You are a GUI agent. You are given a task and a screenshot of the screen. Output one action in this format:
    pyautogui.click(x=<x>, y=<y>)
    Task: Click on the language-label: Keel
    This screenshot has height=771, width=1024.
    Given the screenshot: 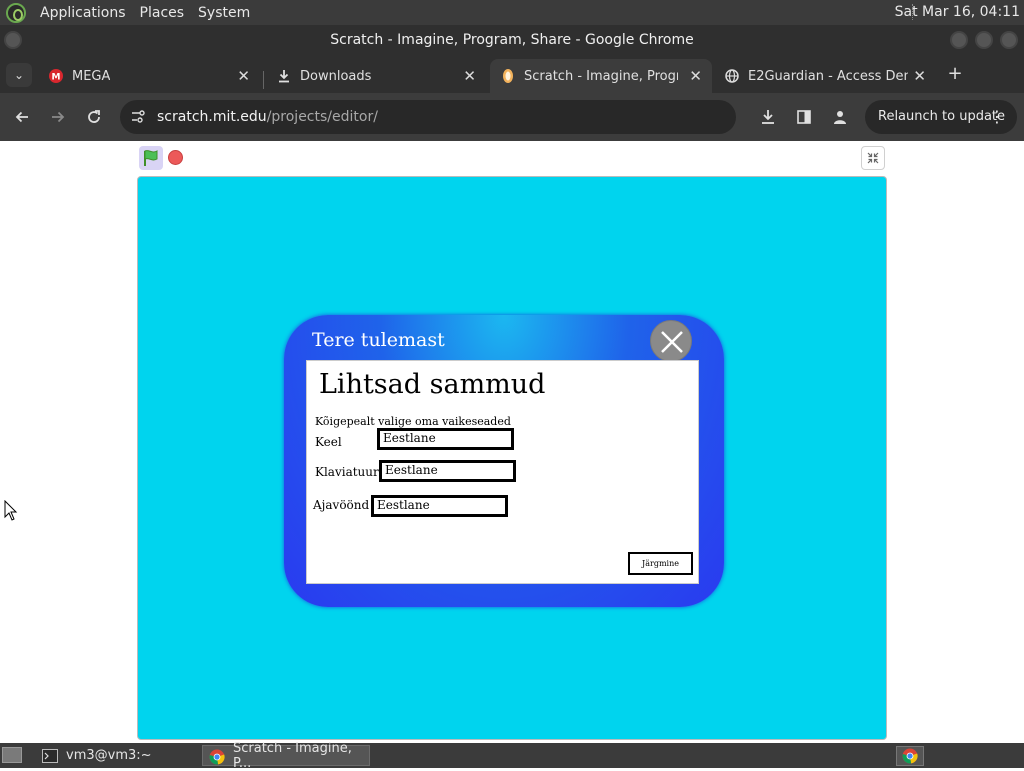 What is the action you would take?
    pyautogui.click(x=328, y=442)
    